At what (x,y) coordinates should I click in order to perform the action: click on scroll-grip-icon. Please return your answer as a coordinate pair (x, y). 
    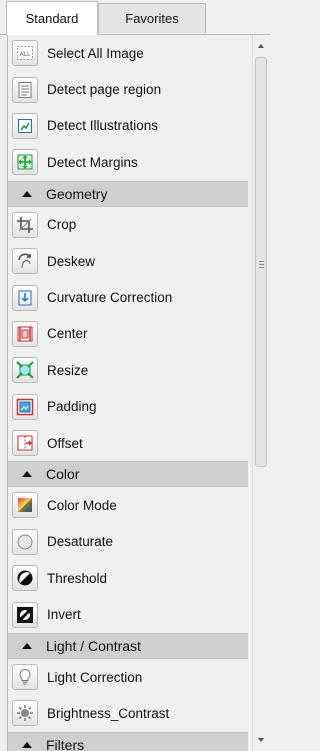
    Looking at the image, I should click on (261, 265).